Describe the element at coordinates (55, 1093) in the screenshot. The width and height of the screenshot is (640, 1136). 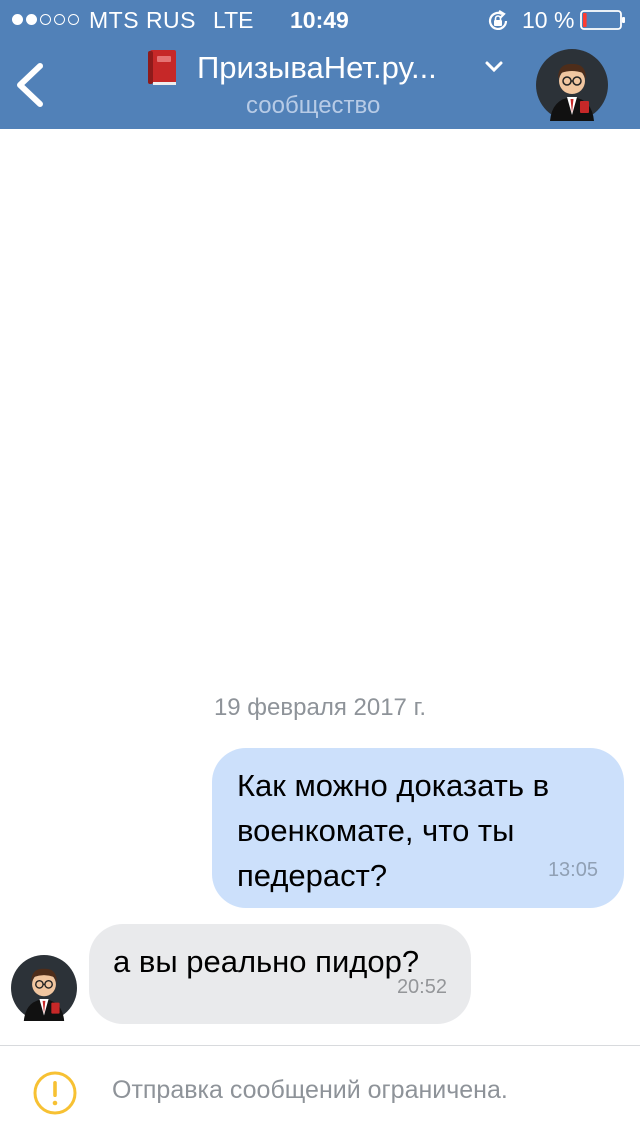
I see `warning-icon` at that location.